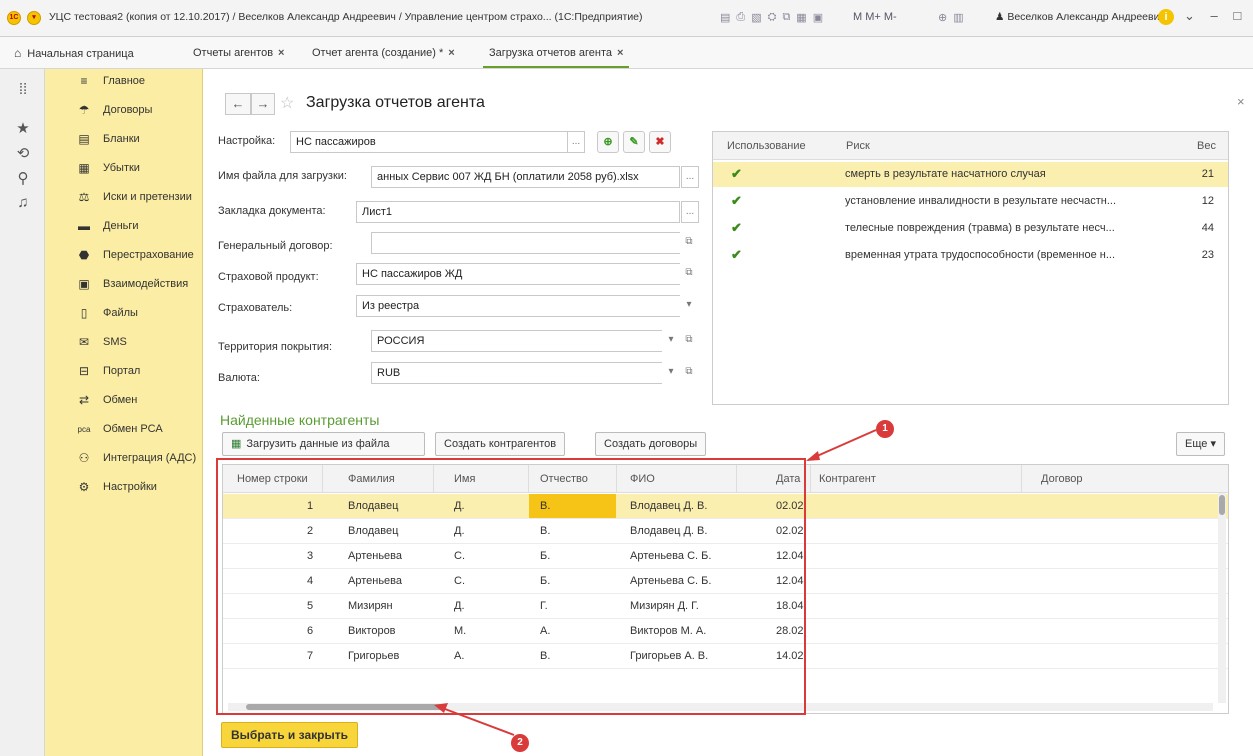 This screenshot has height=756, width=1253. Describe the element at coordinates (655, 582) in the screenshot. I see `annotation-arrows` at that location.